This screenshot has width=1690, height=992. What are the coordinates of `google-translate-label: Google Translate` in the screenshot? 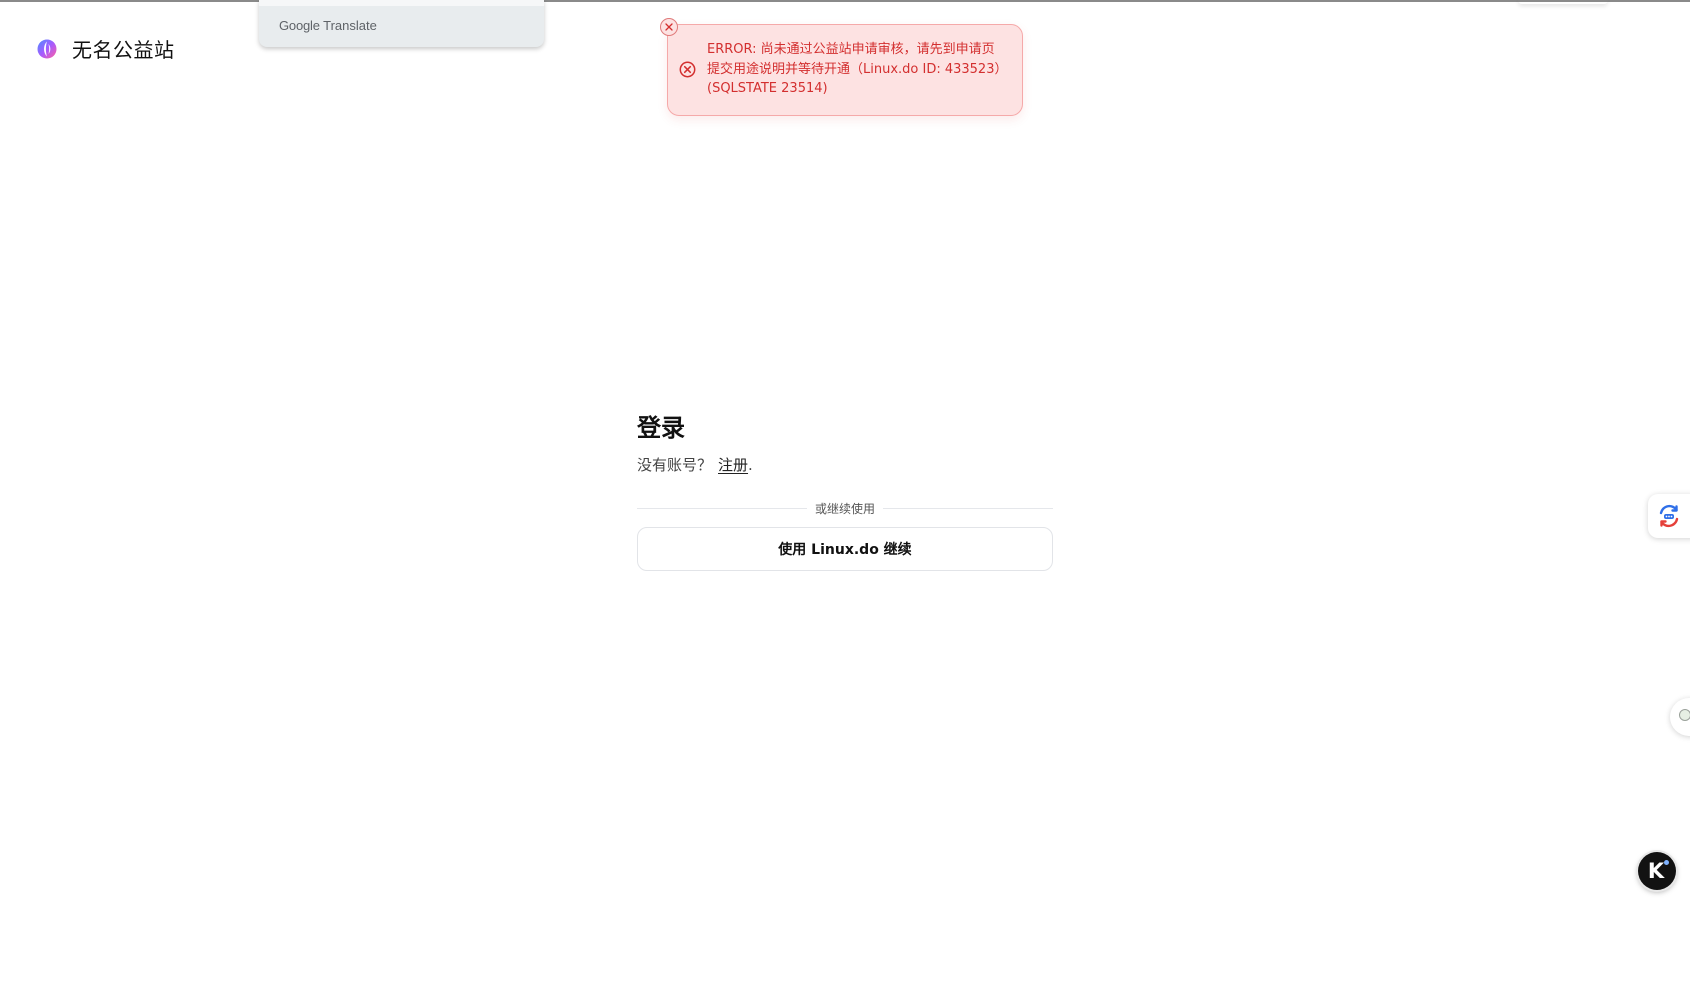 It's located at (328, 25).